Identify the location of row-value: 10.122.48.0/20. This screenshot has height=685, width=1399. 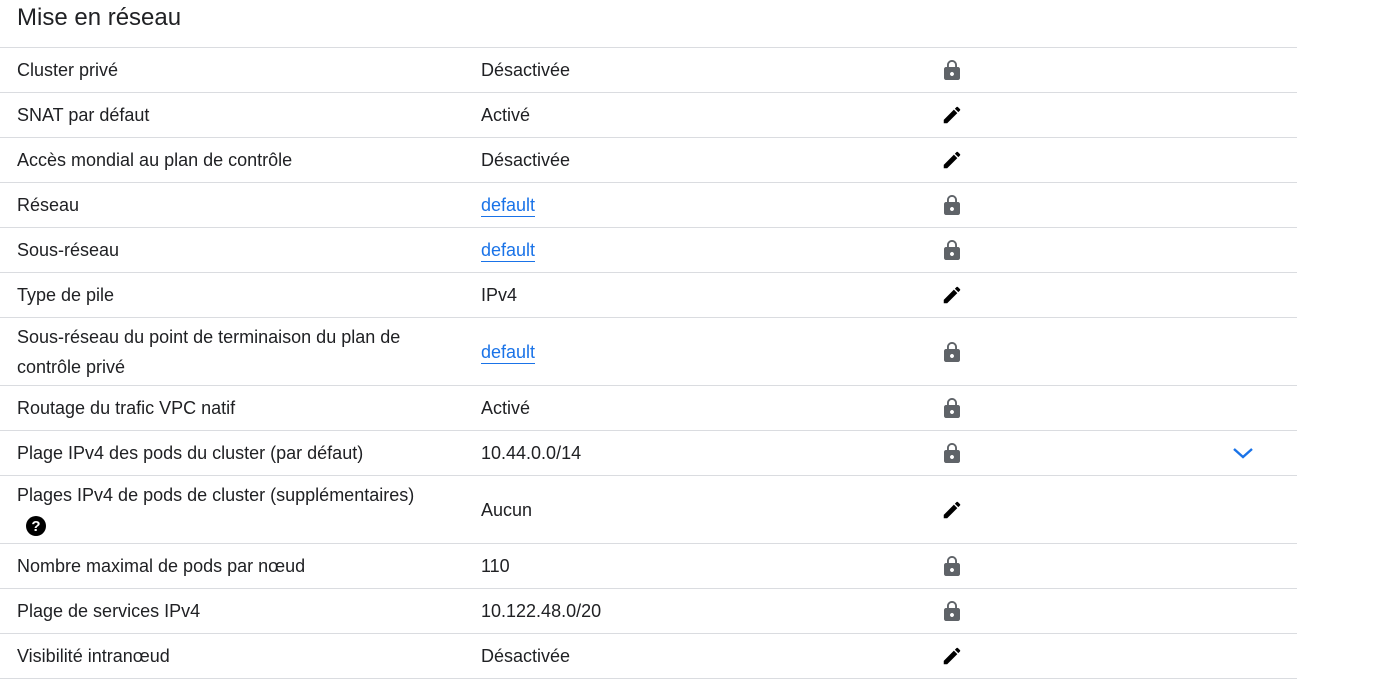
(541, 611).